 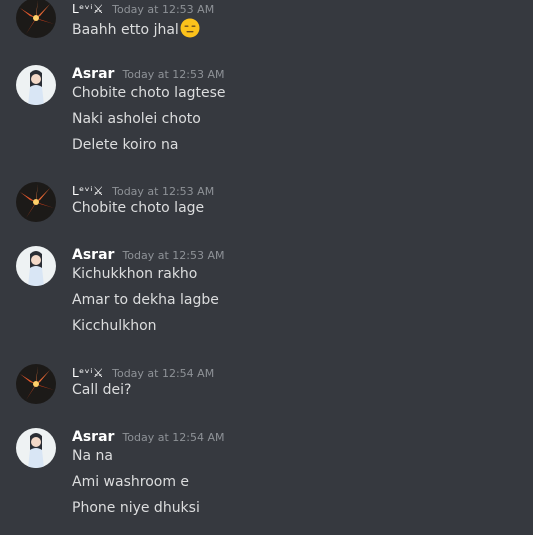 What do you see at coordinates (136, 119) in the screenshot?
I see `message-line: Naki asholei choto` at bounding box center [136, 119].